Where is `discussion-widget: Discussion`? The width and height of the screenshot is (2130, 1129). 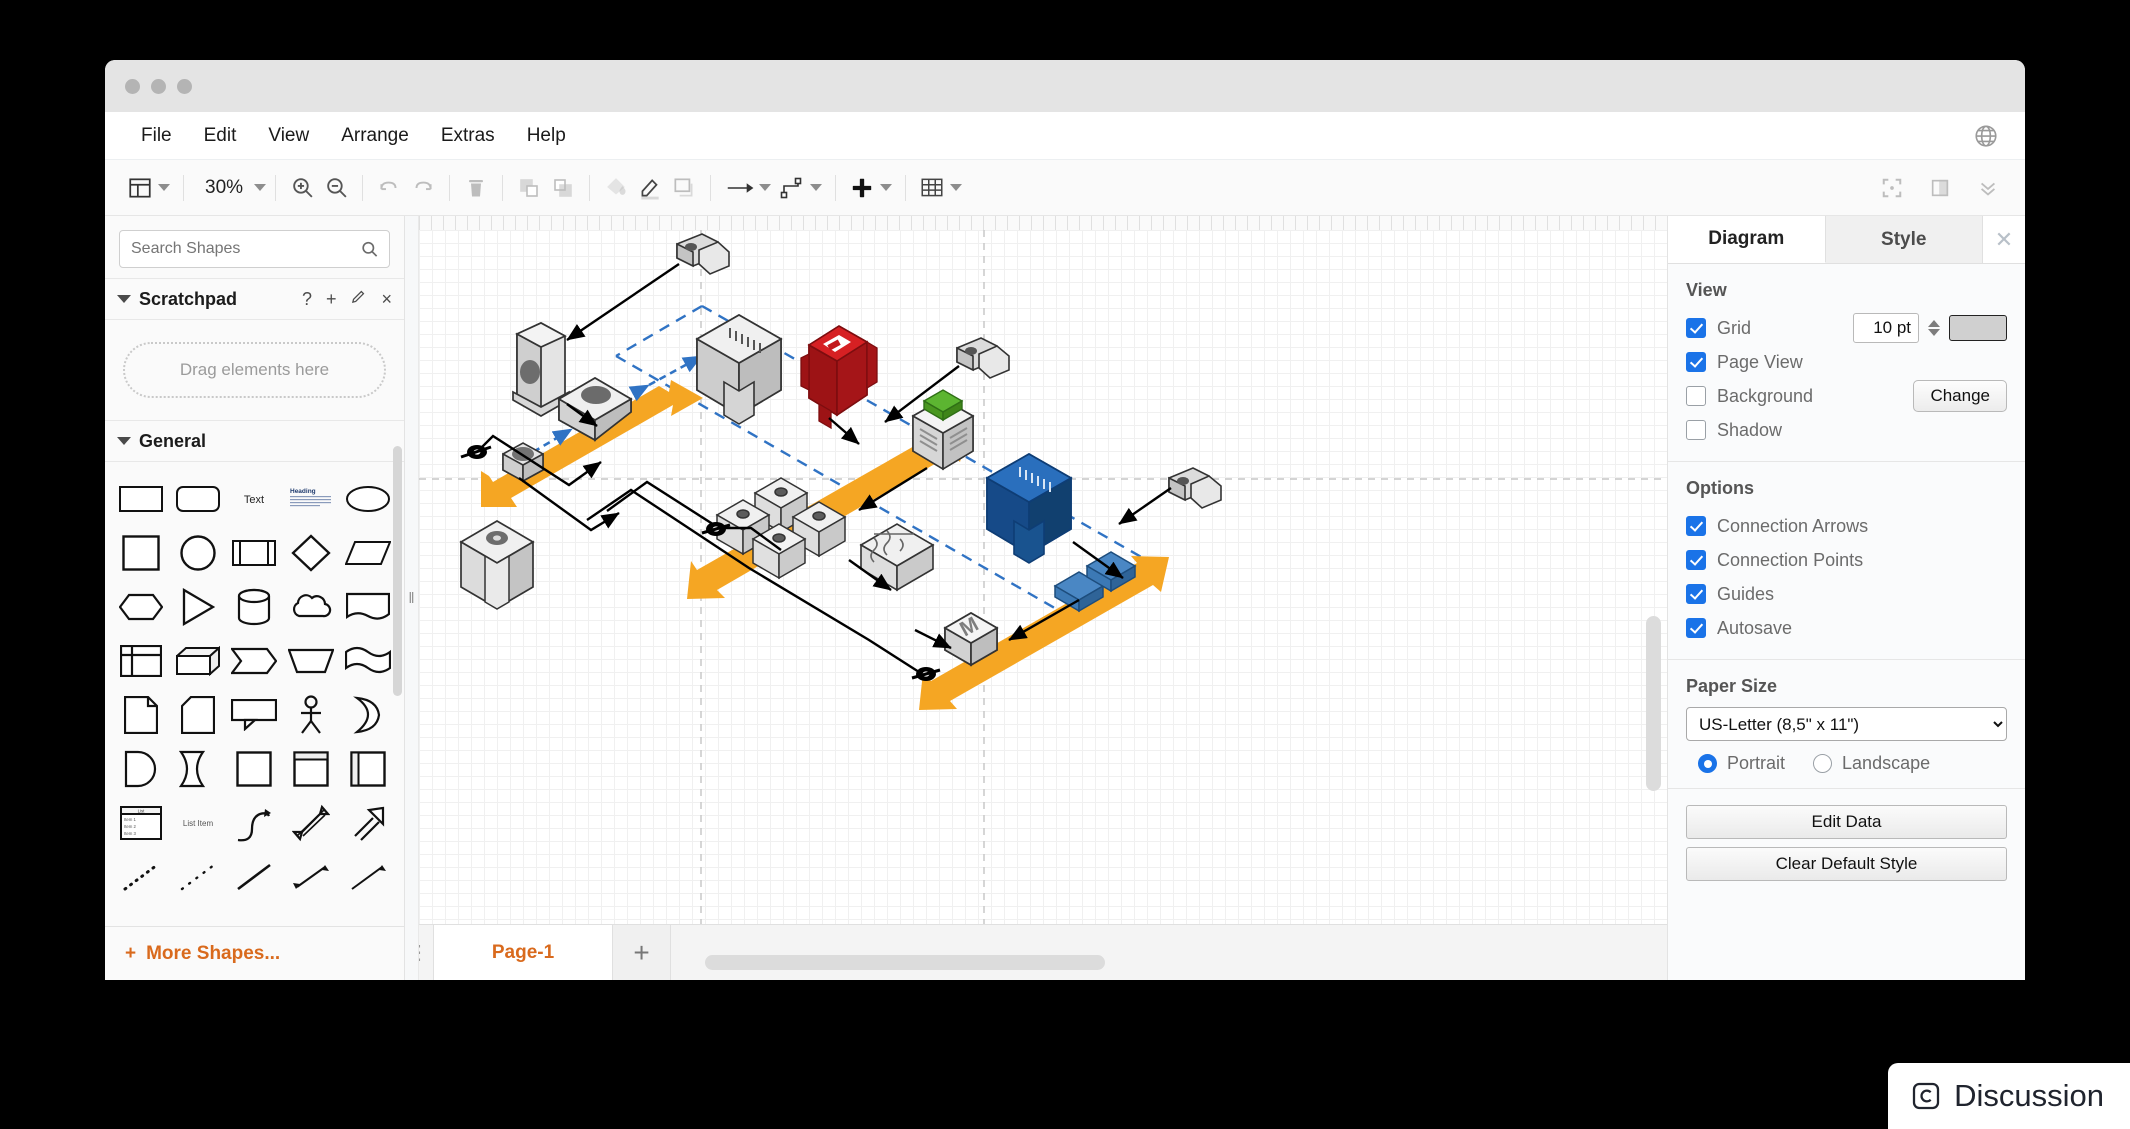
discussion-widget: Discussion is located at coordinates (2009, 1096).